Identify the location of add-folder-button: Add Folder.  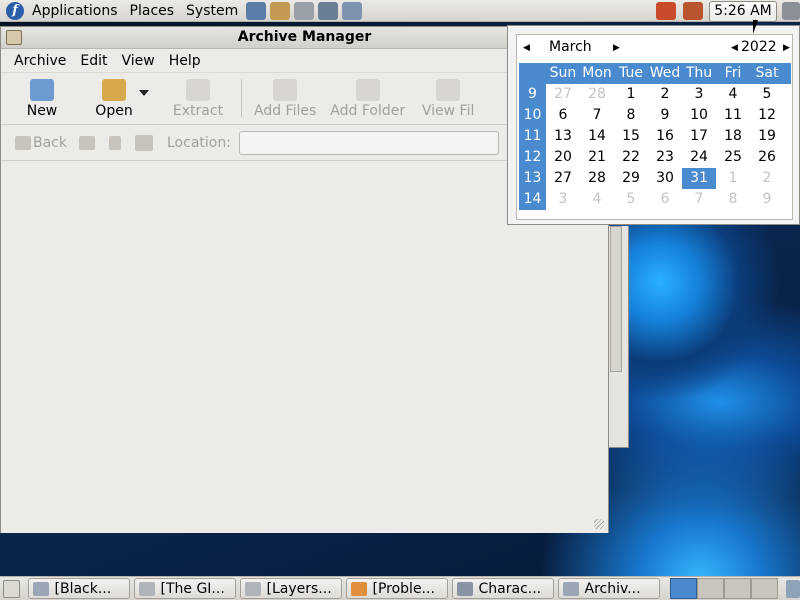
(367, 101).